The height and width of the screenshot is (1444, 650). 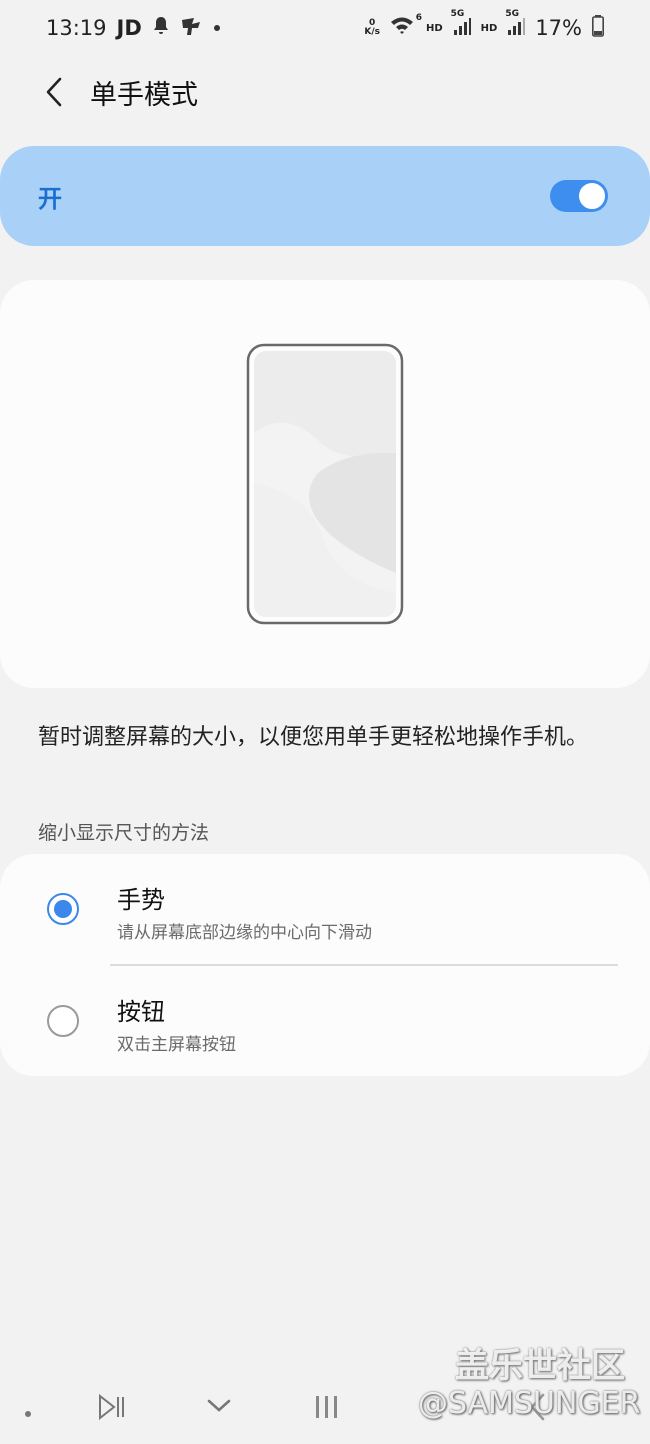 What do you see at coordinates (489, 28) in the screenshot?
I see `hd-badge-2: HD` at bounding box center [489, 28].